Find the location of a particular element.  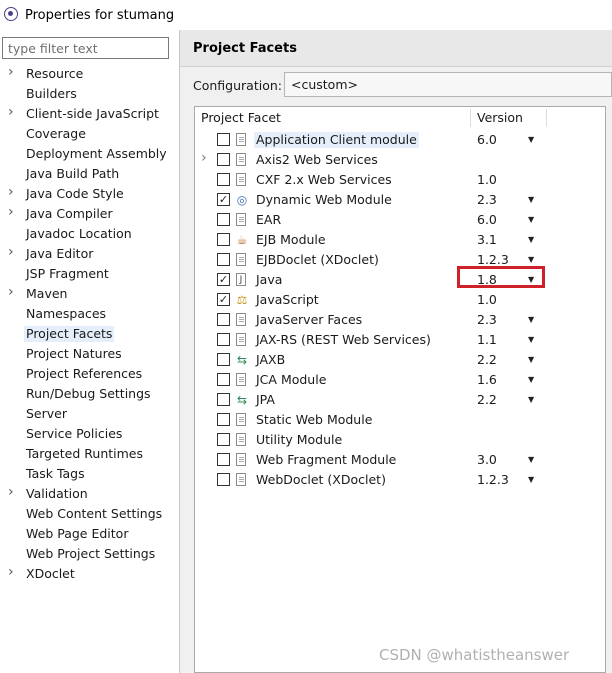

facet-row: WebDoclet (XDoclet) 1.2.3 ▼ is located at coordinates (400, 480).